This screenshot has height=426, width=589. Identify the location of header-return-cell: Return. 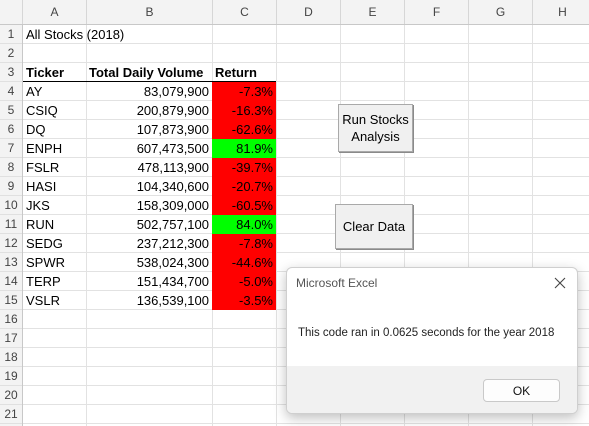
(244, 72).